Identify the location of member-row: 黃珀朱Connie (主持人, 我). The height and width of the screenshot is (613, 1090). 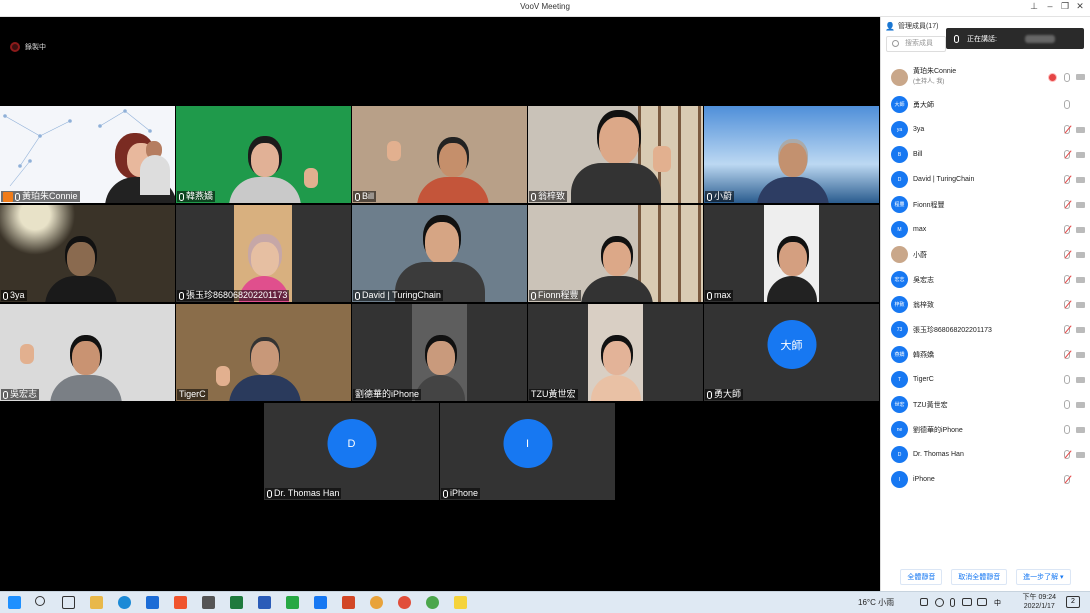
(985, 77).